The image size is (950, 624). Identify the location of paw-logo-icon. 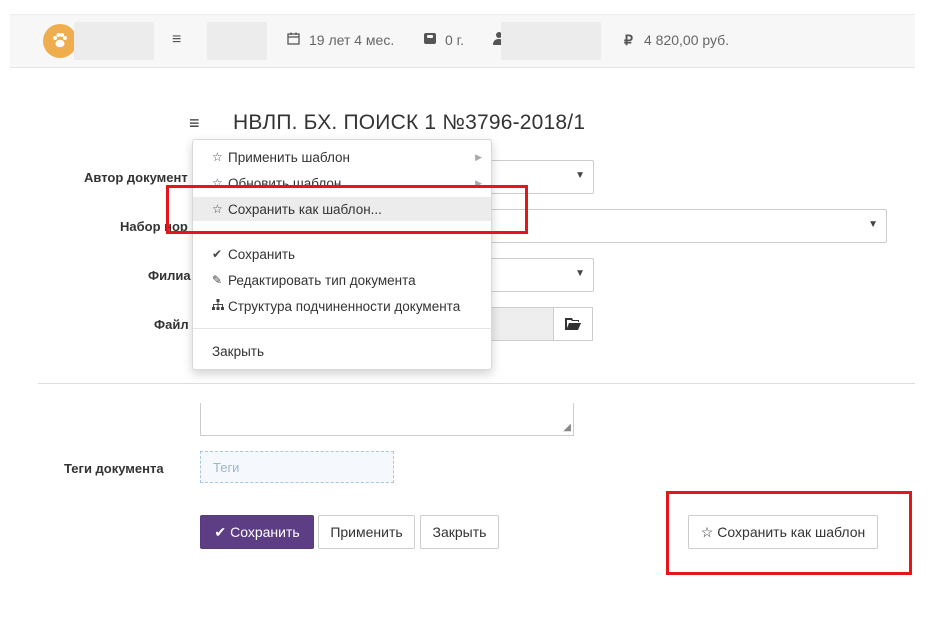
(60, 41).